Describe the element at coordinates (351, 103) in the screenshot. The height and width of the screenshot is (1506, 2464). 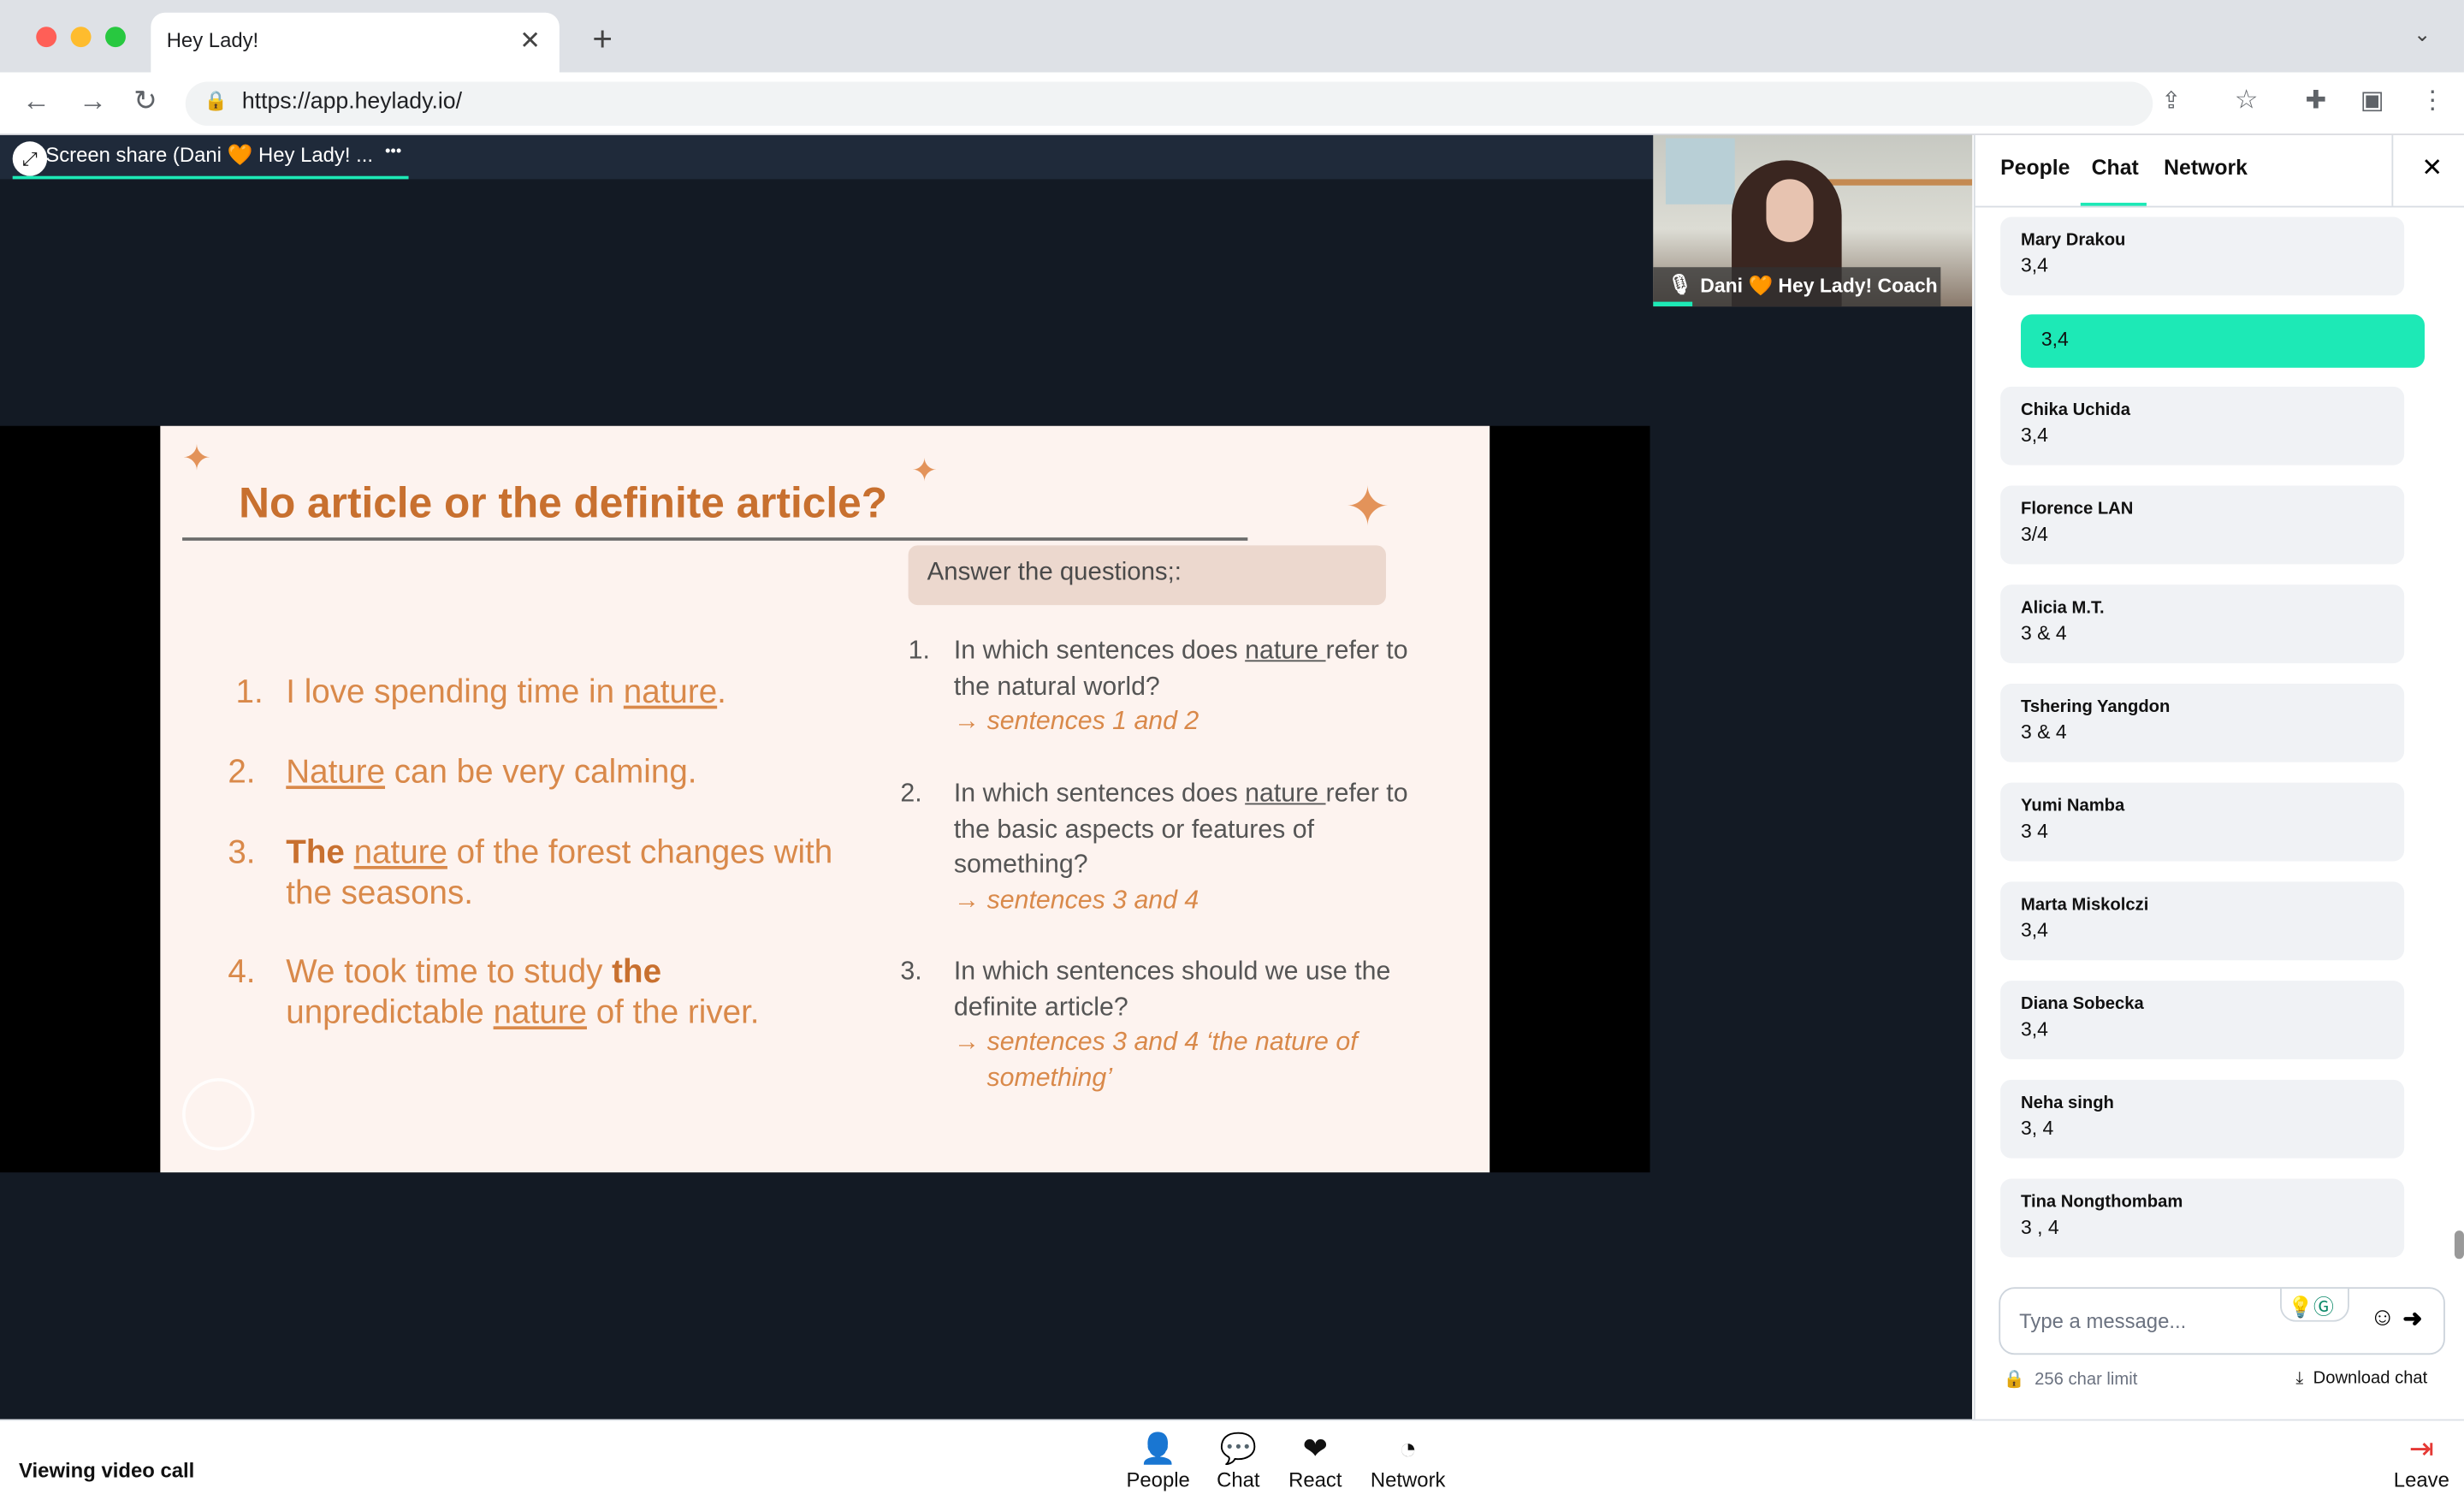
I see `url-text: https://app.heylady.io/` at that location.